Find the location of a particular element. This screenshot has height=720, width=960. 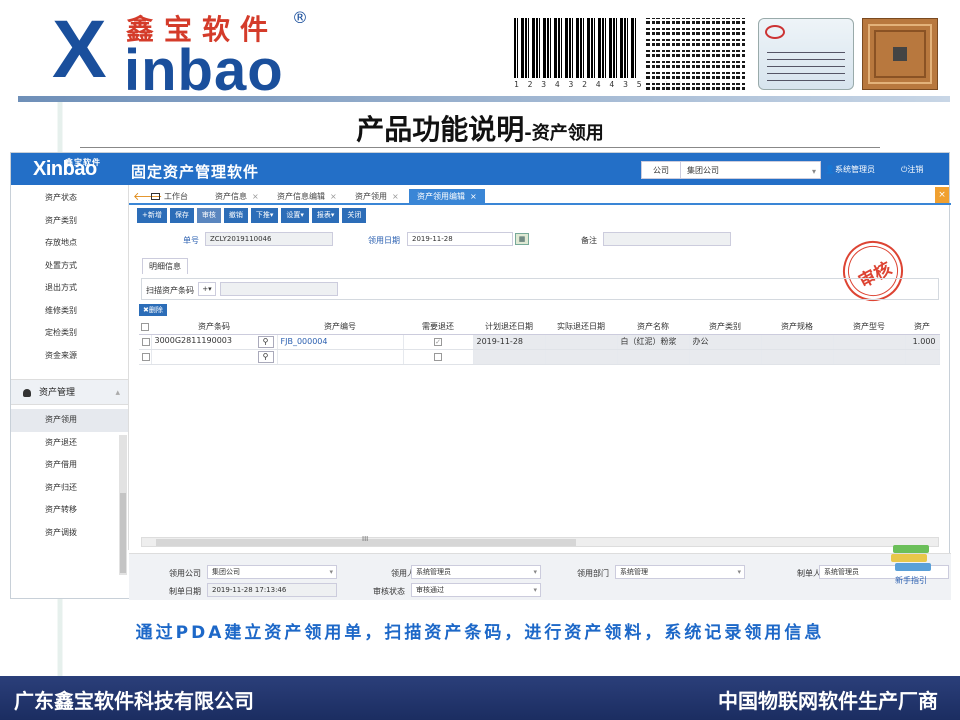

scan-barcode-input is located at coordinates (279, 289).